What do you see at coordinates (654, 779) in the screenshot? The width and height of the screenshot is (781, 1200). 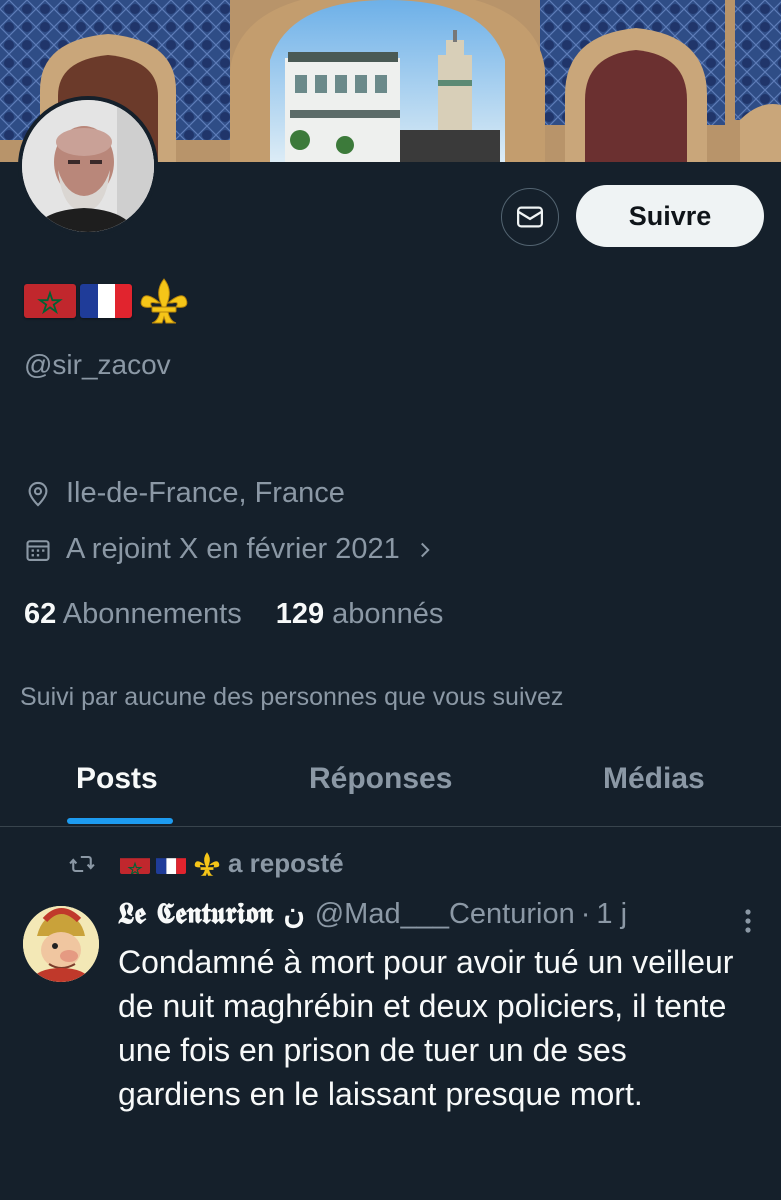 I see `tab-media: Médias` at bounding box center [654, 779].